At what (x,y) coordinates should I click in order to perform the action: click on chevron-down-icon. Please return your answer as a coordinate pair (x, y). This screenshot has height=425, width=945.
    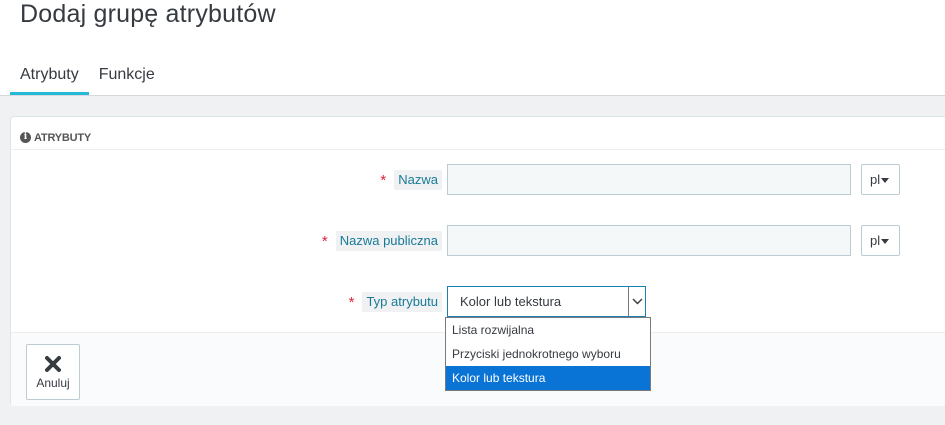
    Looking at the image, I should click on (636, 301).